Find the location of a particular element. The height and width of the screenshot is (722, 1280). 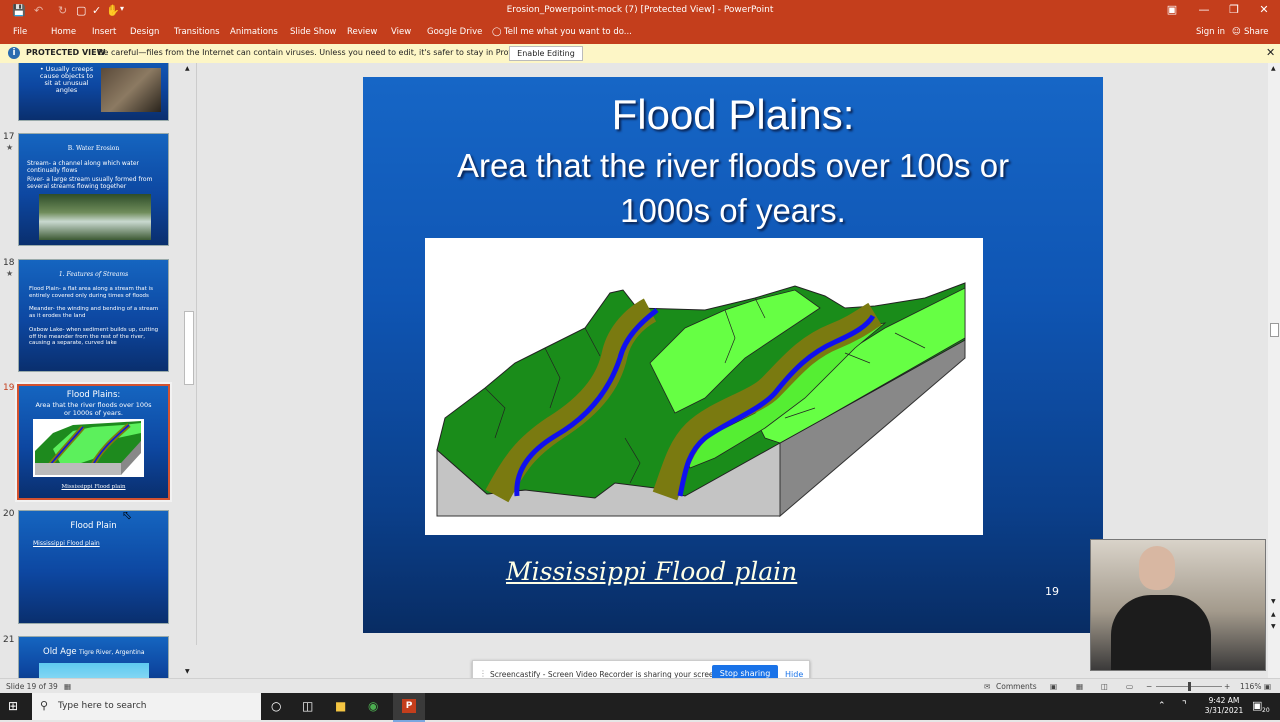

tab-transitions: Transitions is located at coordinates (197, 32).